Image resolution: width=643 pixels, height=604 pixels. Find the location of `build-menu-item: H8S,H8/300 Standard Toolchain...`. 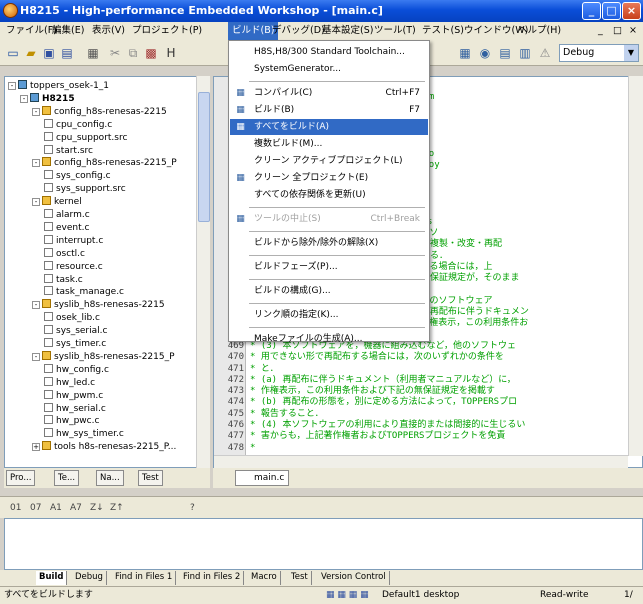

build-menu-item: H8S,H8/300 Standard Toolchain... is located at coordinates (329, 52).